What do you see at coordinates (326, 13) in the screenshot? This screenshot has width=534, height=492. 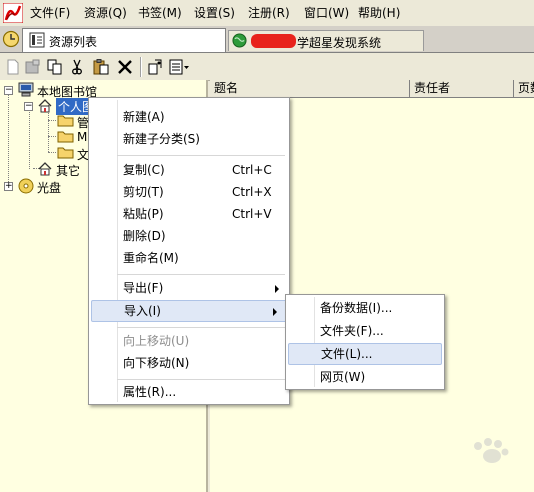 I see `menu-window: 窗口(W)` at bounding box center [326, 13].